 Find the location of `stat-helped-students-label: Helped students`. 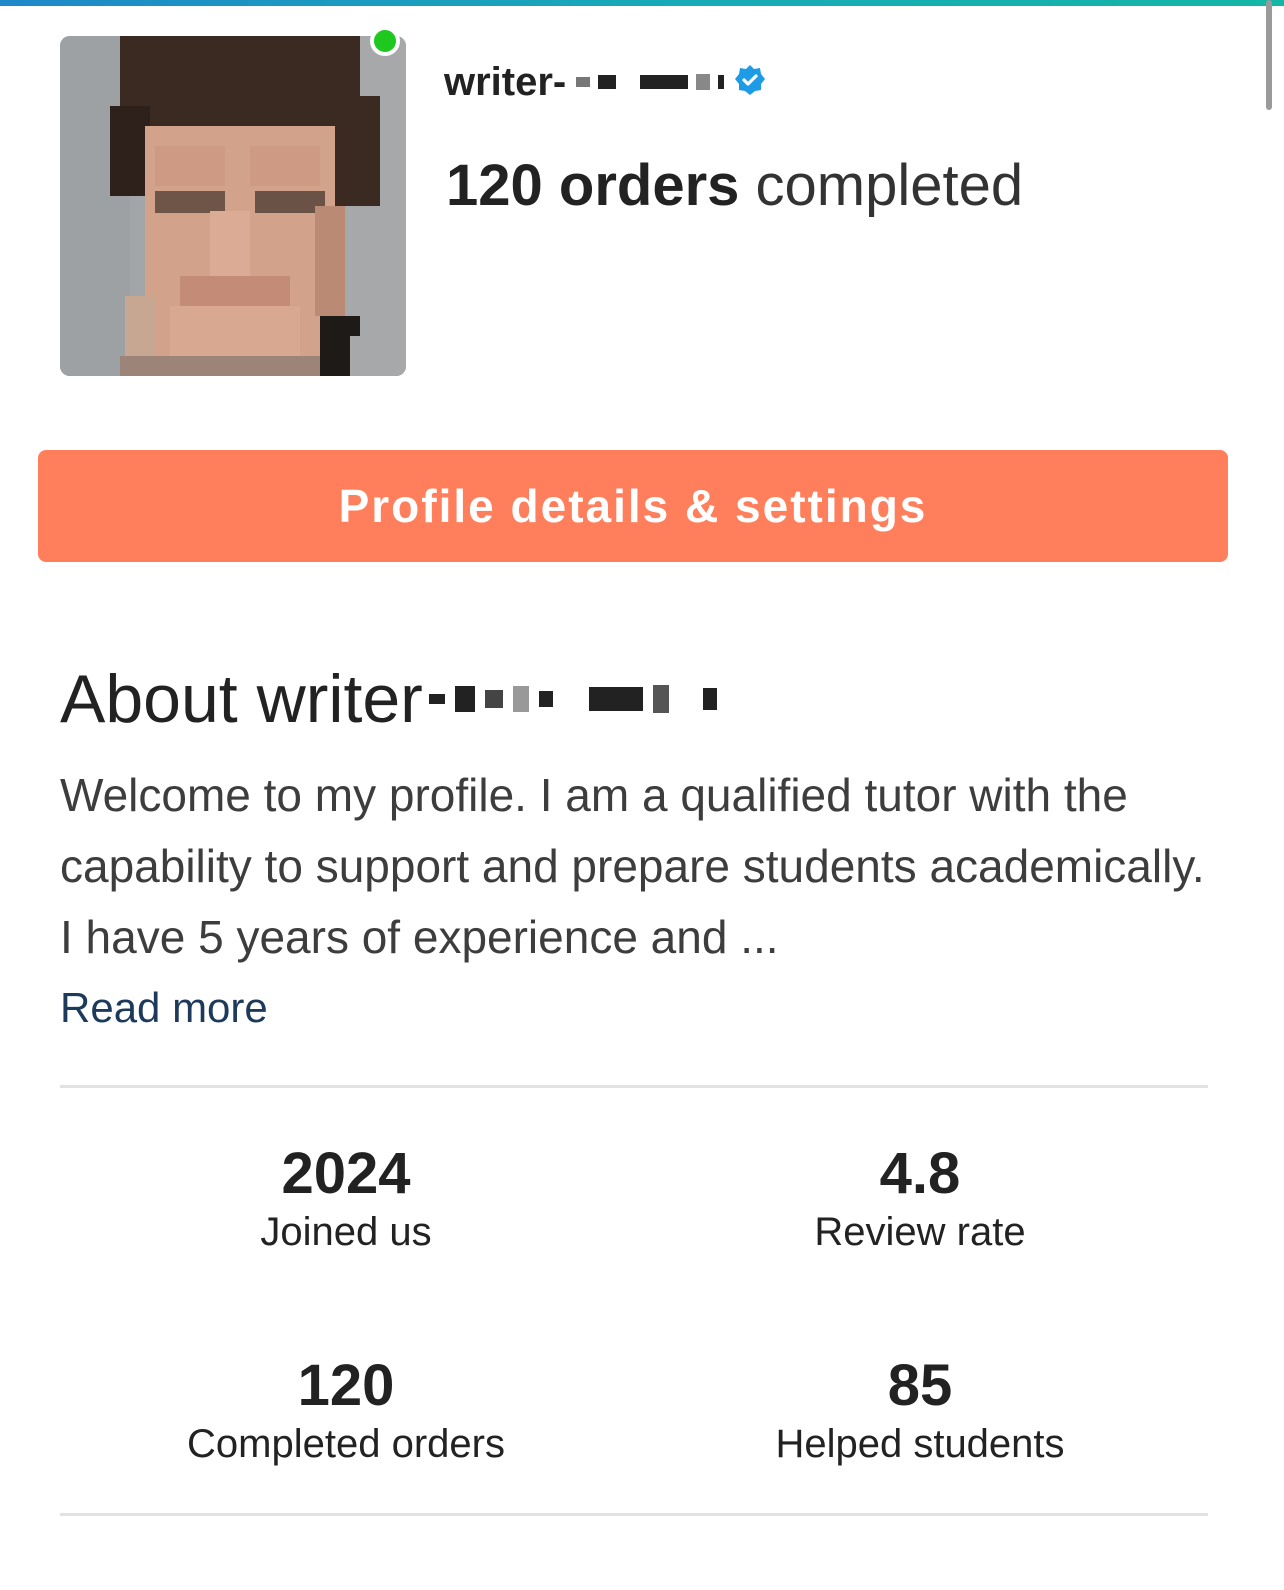

stat-helped-students-label: Helped students is located at coordinates (920, 1444).